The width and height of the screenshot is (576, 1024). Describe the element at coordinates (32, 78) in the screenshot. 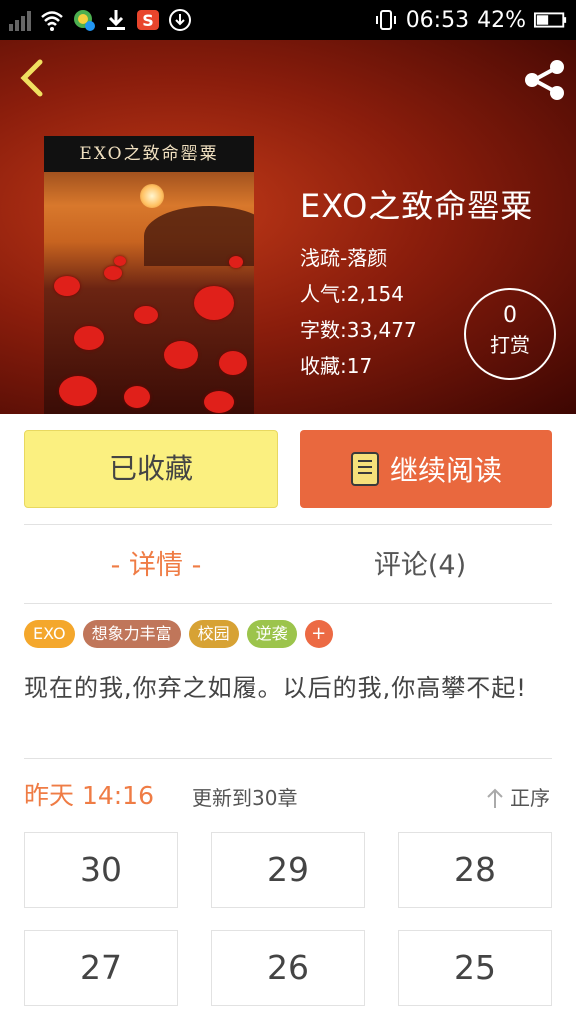

I see `back-button` at that location.